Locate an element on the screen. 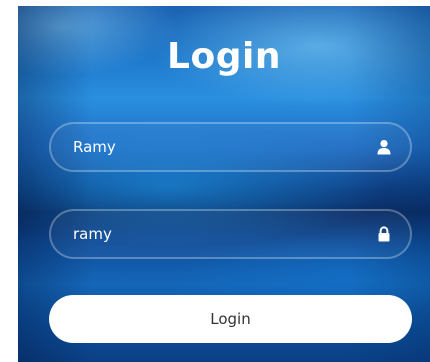  password-field is located at coordinates (230, 234).